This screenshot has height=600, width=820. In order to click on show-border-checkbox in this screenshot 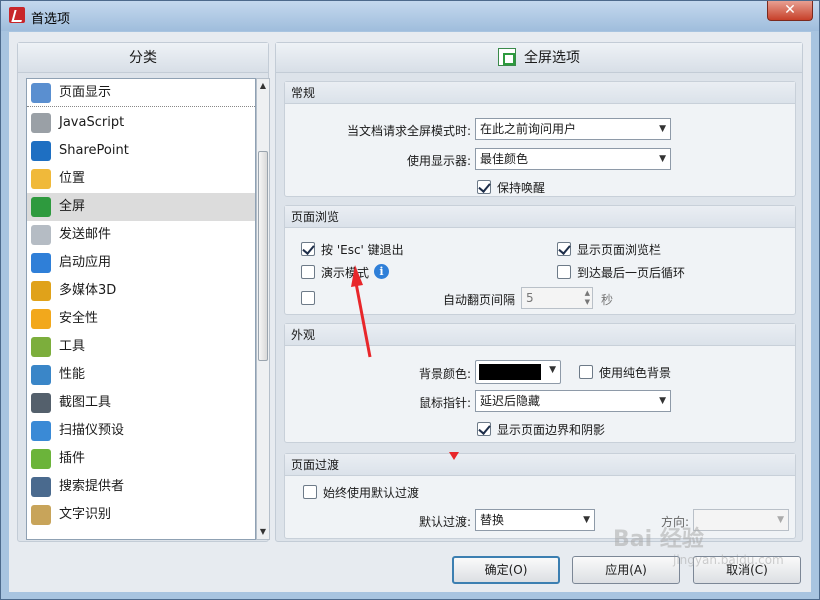, I will do `click(484, 429)`.